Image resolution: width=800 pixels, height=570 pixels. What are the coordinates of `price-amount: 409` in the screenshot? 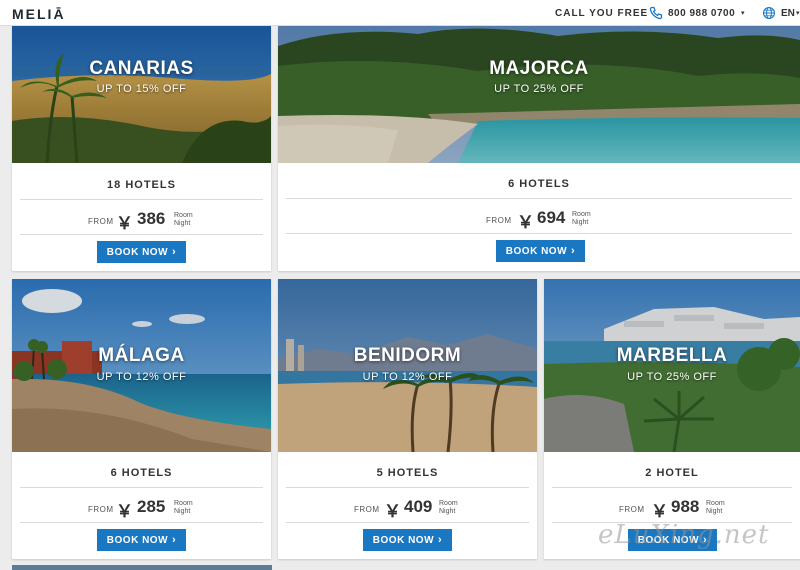 It's located at (418, 506).